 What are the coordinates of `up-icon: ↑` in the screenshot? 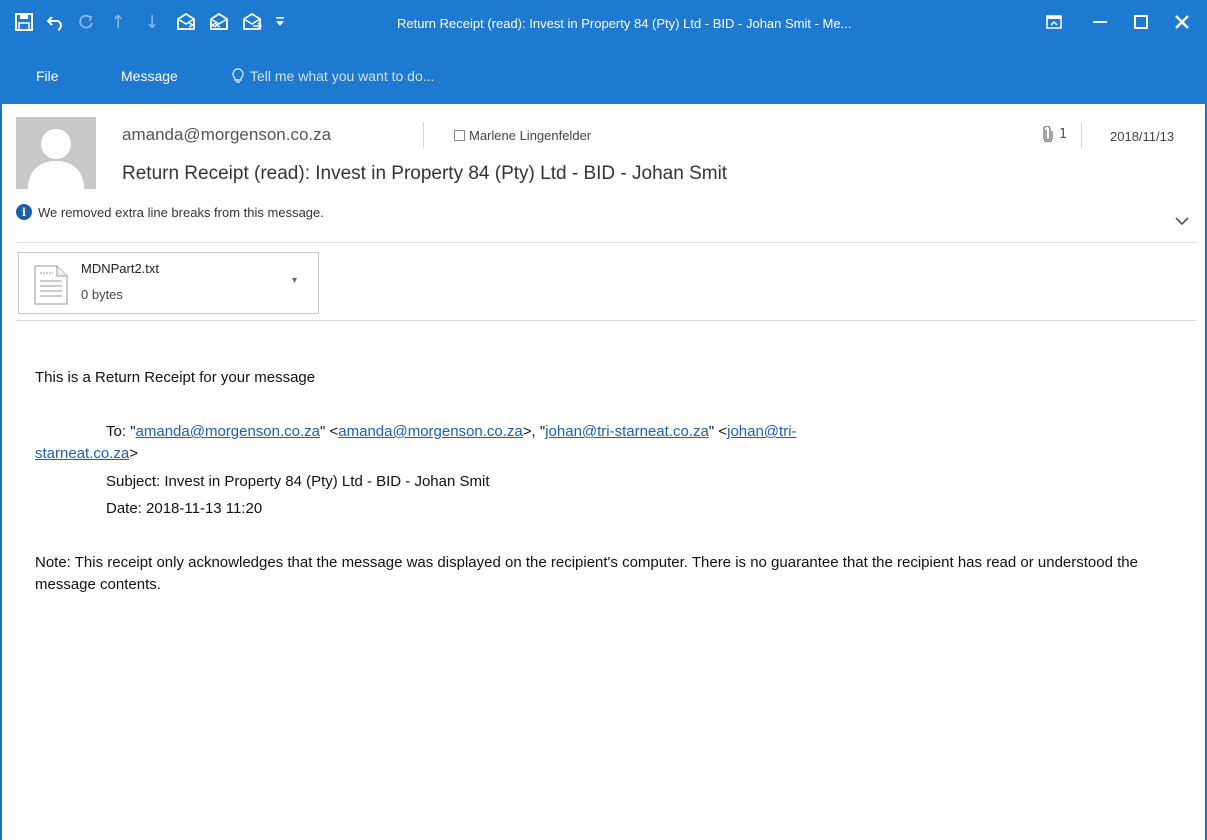 It's located at (118, 22).